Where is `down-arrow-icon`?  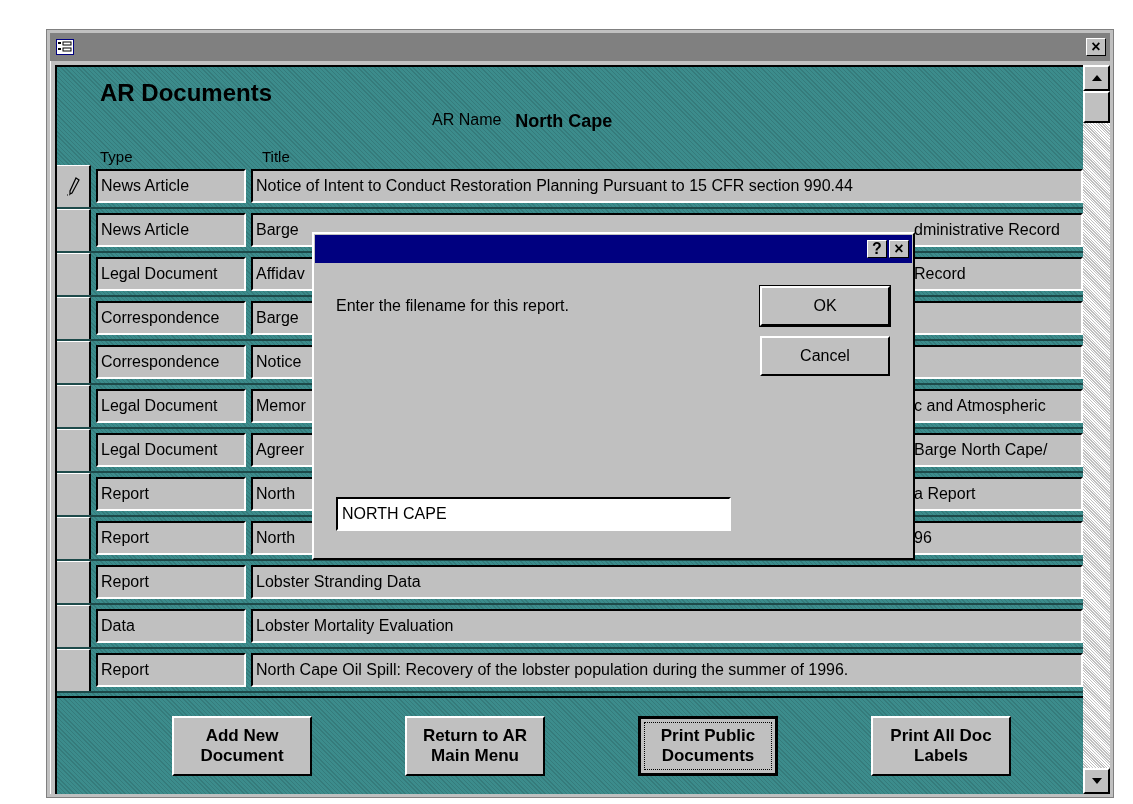 down-arrow-icon is located at coordinates (1096, 781).